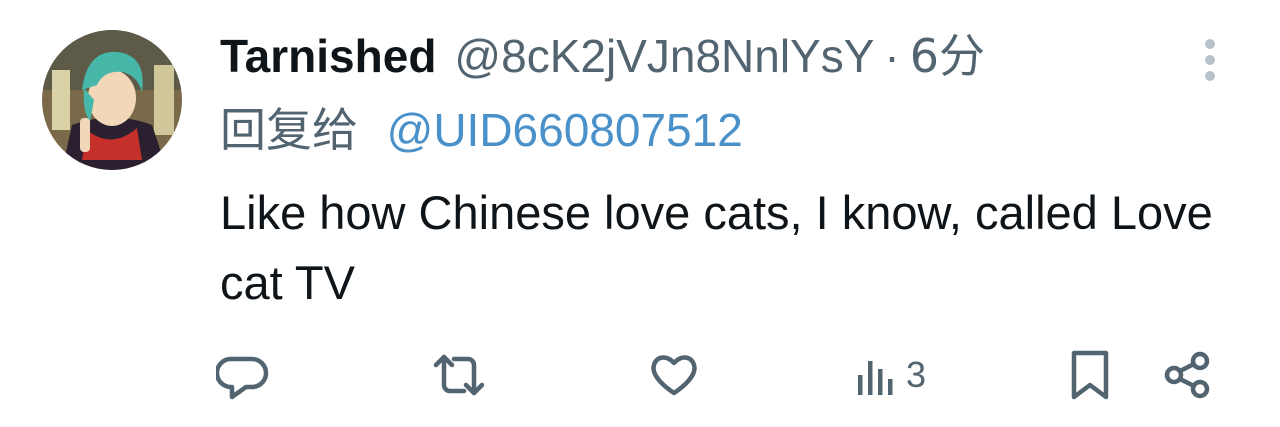  I want to click on bookmark-icon, so click(1090, 375).